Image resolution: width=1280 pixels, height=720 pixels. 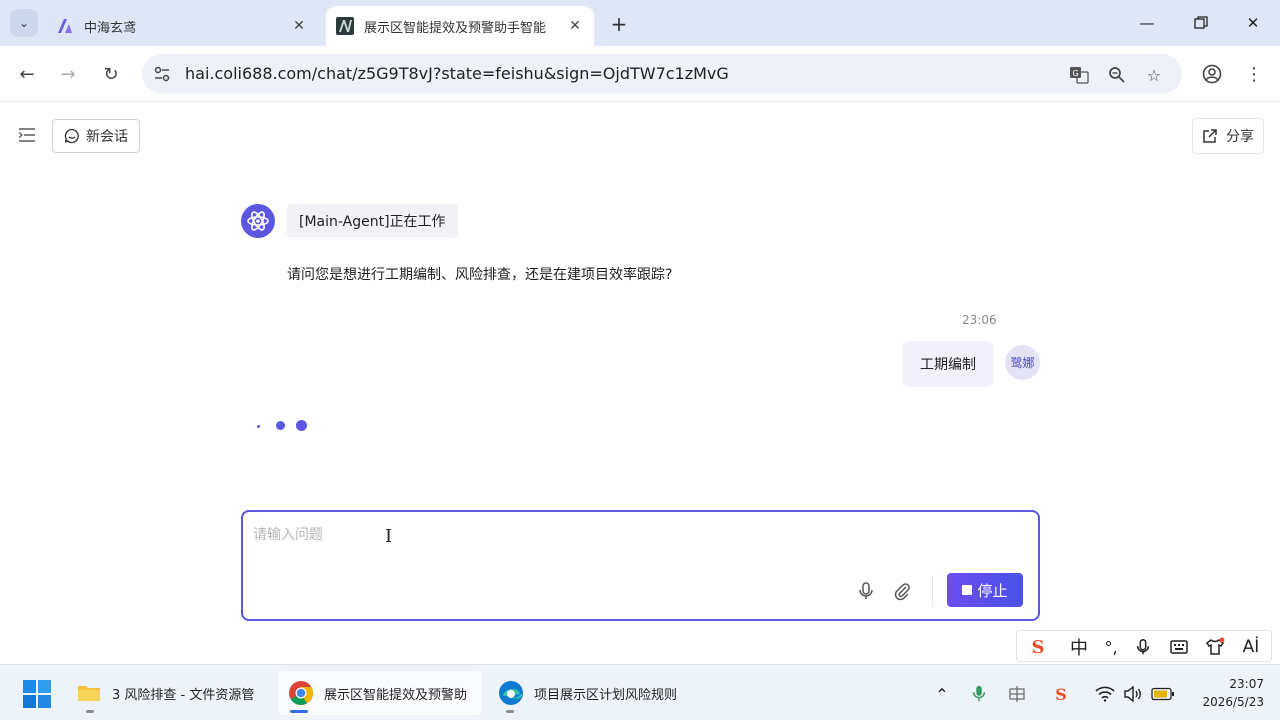 I want to click on arrow-right-icon: →, so click(x=68, y=74).